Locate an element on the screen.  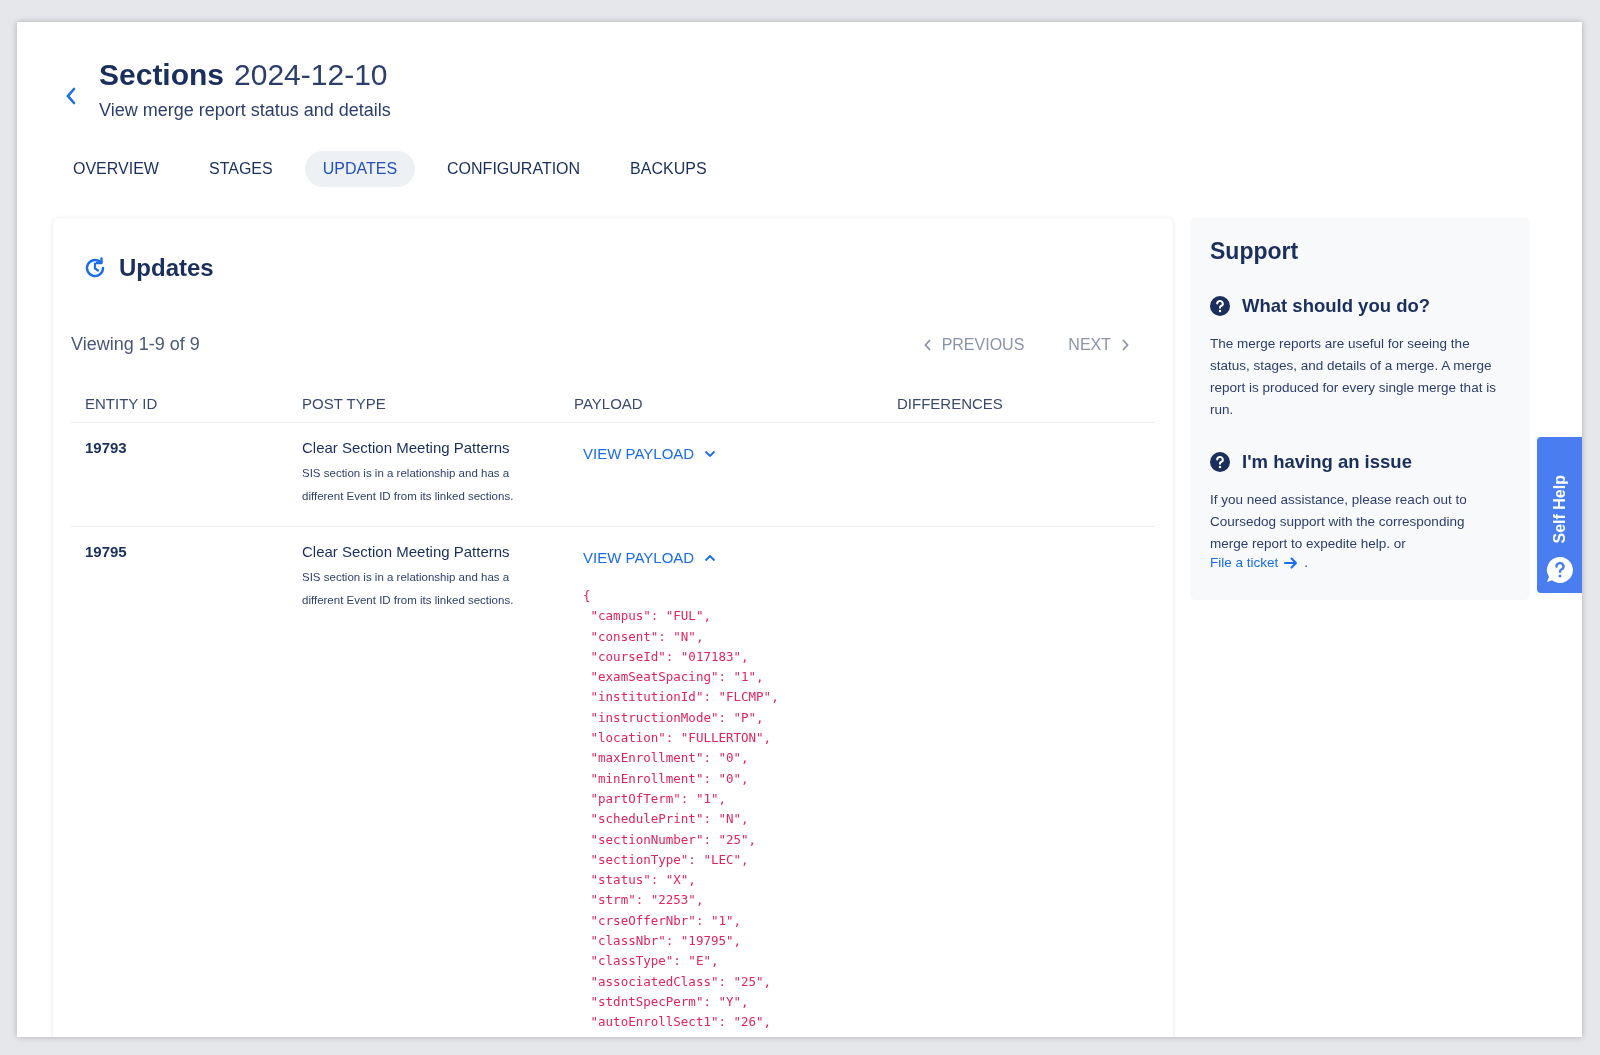
back-chevron-icon is located at coordinates (71, 96).